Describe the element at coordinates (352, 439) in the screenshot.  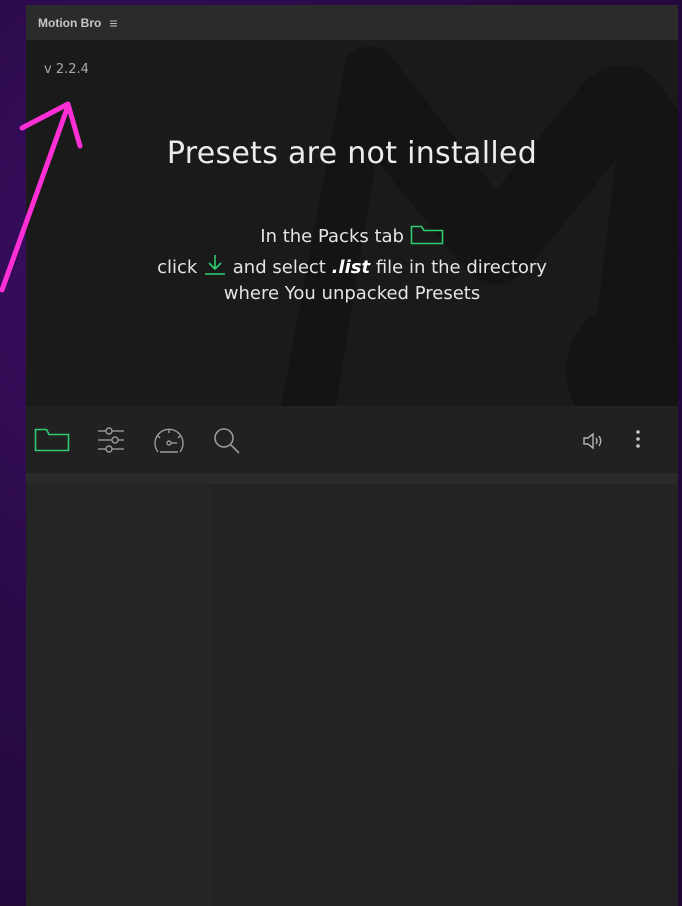
I see `bottom-toolbar` at that location.